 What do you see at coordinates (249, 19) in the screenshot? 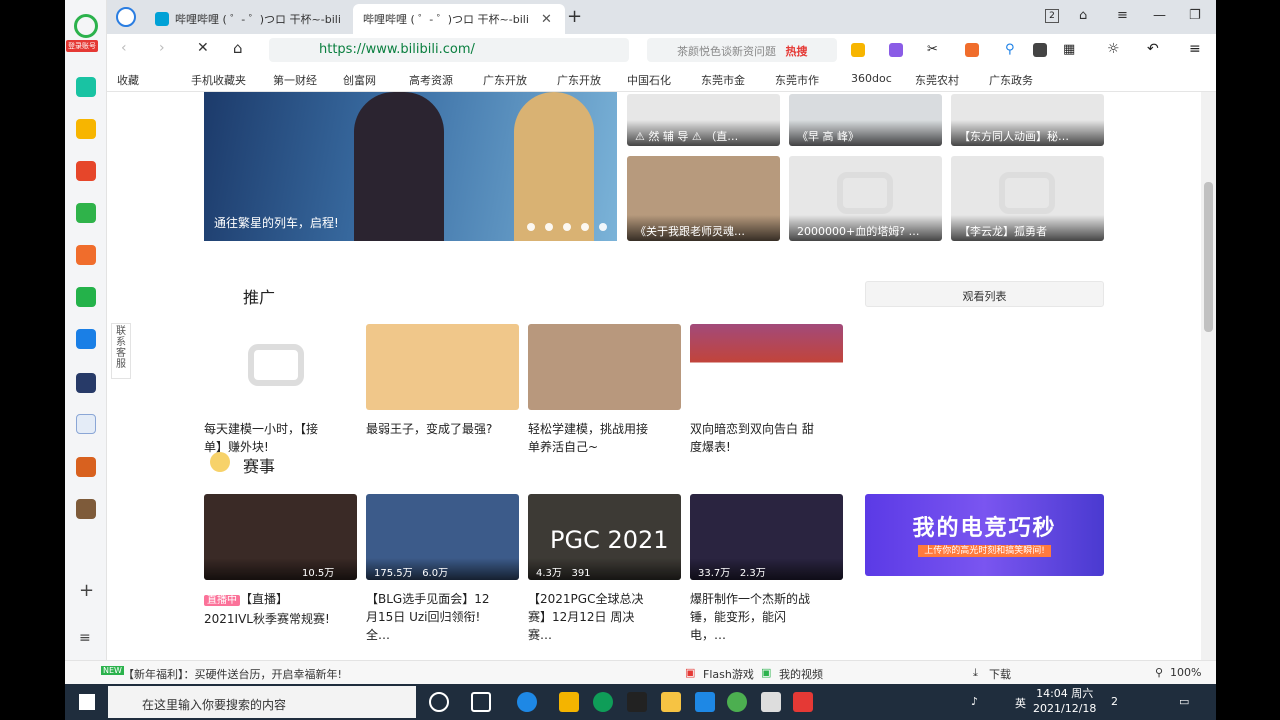
I see `tab-1: 哔哩哔哩 ( ゜- ゜)つロ 干杯~-bili` at bounding box center [249, 19].